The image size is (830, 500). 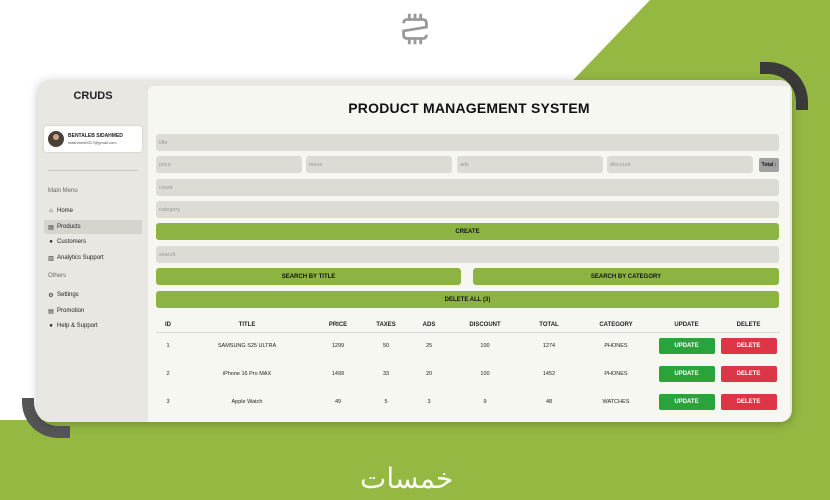 What do you see at coordinates (63, 191) in the screenshot?
I see `main-menu-label: Main Menu` at bounding box center [63, 191].